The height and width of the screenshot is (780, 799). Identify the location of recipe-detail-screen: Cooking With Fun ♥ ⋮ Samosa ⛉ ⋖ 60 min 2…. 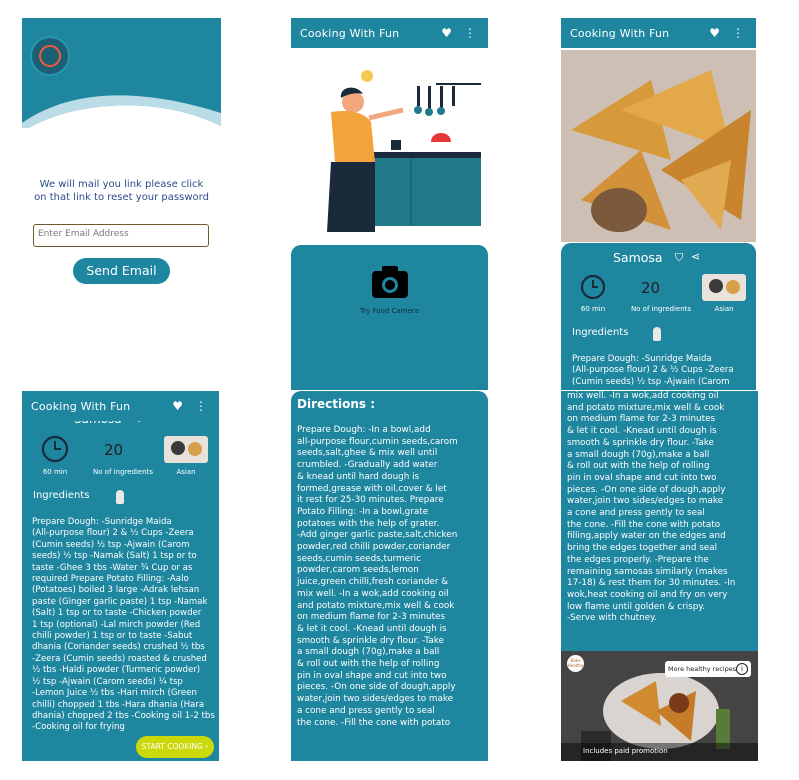
(658, 204).